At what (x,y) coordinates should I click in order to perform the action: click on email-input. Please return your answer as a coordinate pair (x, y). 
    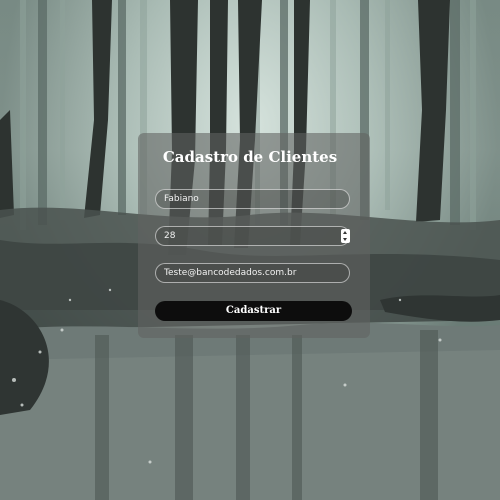
    Looking at the image, I should click on (252, 273).